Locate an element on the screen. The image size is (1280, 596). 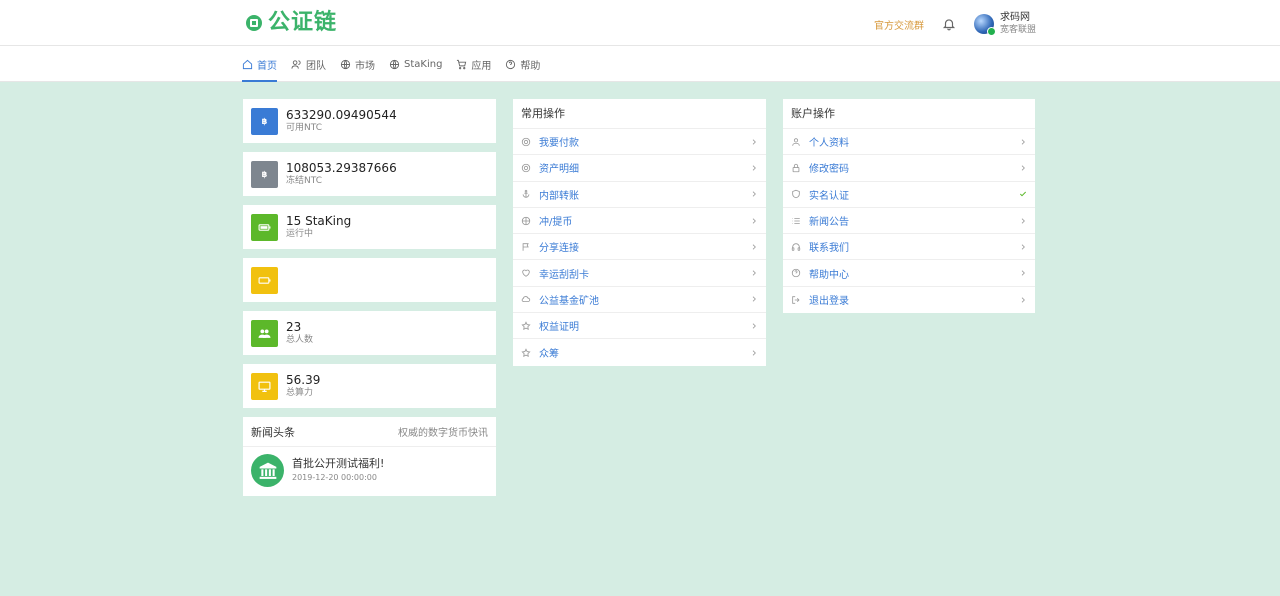
acct-announcements: 新闻公告 is located at coordinates (909, 221).